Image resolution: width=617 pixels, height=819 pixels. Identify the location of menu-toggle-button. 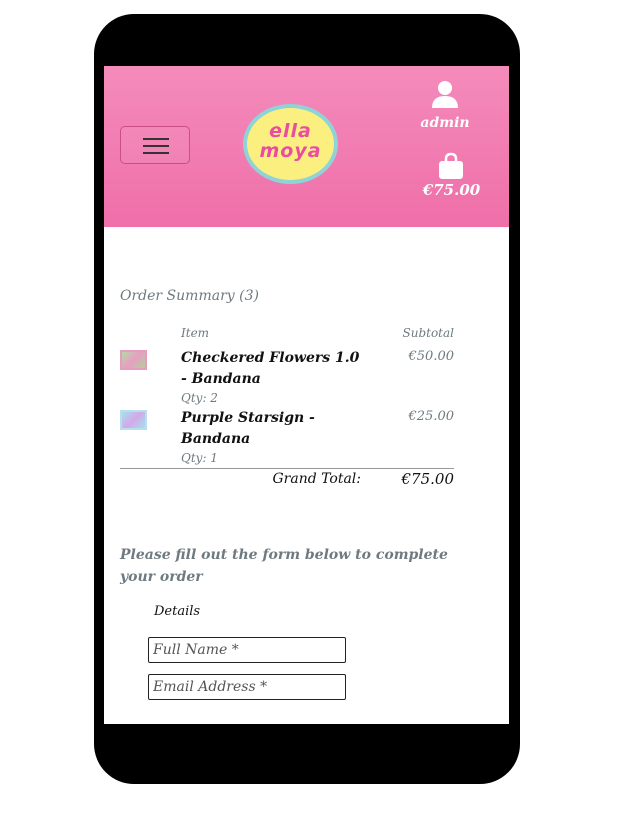
(155, 145).